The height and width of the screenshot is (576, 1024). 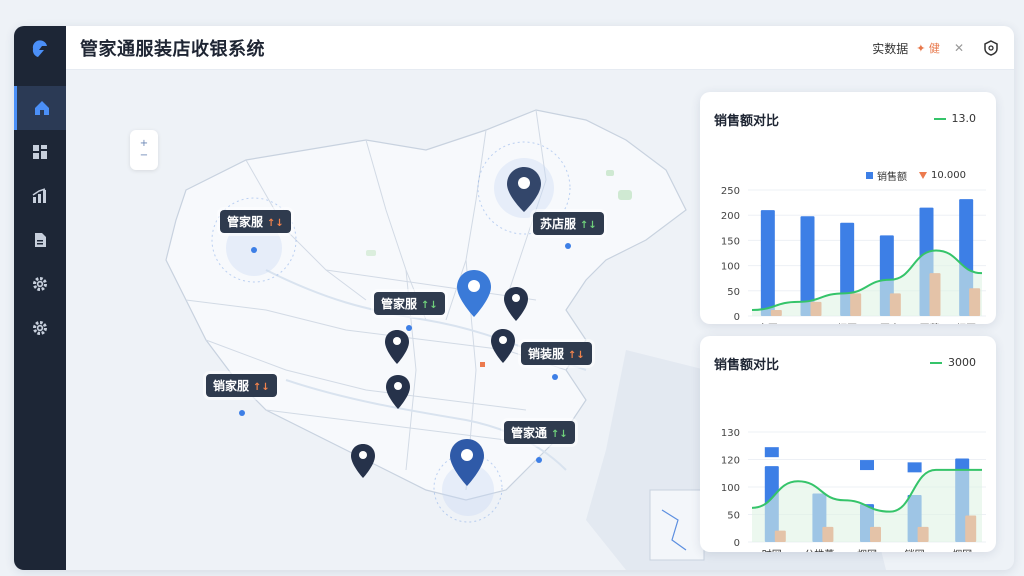 I want to click on y-tick-label: 130, so click(x=730, y=433).